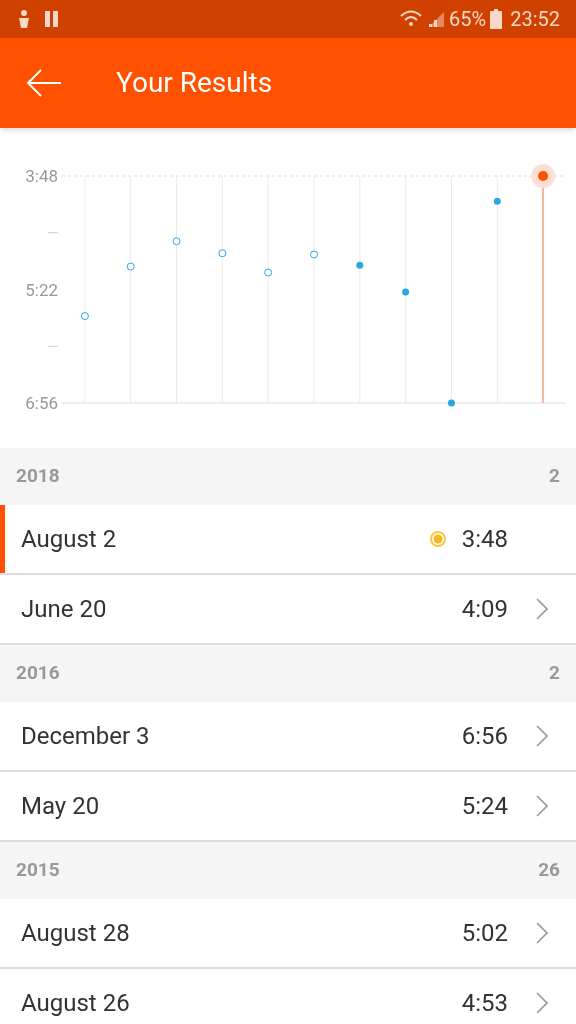  Describe the element at coordinates (64, 609) in the screenshot. I see `result-date: June 20` at that location.